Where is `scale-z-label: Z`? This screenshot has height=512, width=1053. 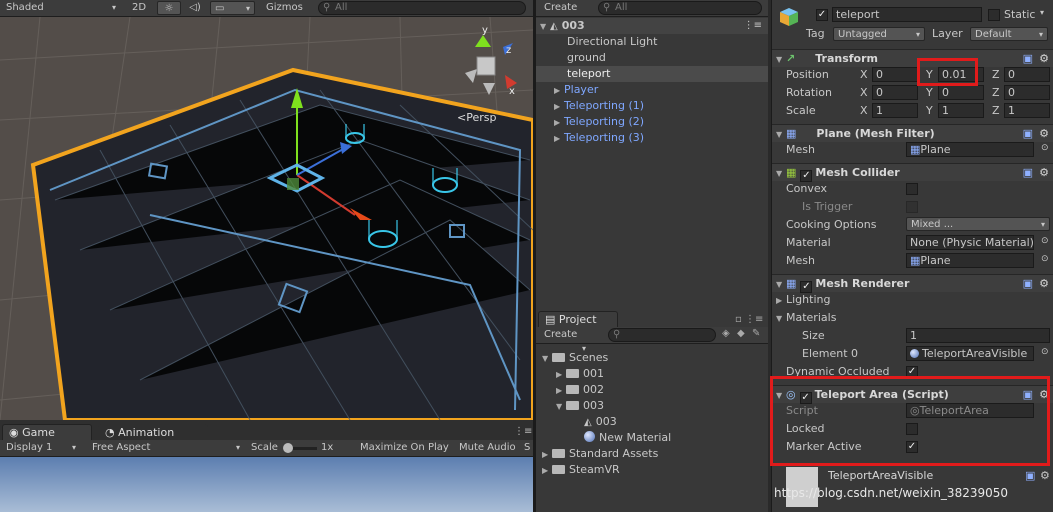 scale-z-label: Z is located at coordinates (996, 110).